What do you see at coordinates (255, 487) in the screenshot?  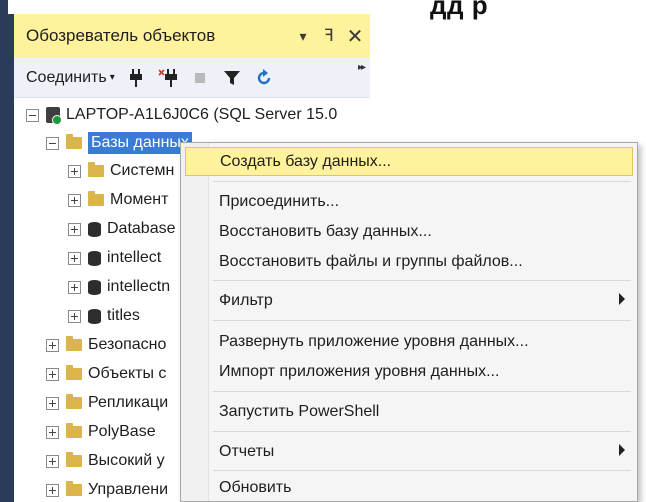 I see `menu-item-label: Обновить` at bounding box center [255, 487].